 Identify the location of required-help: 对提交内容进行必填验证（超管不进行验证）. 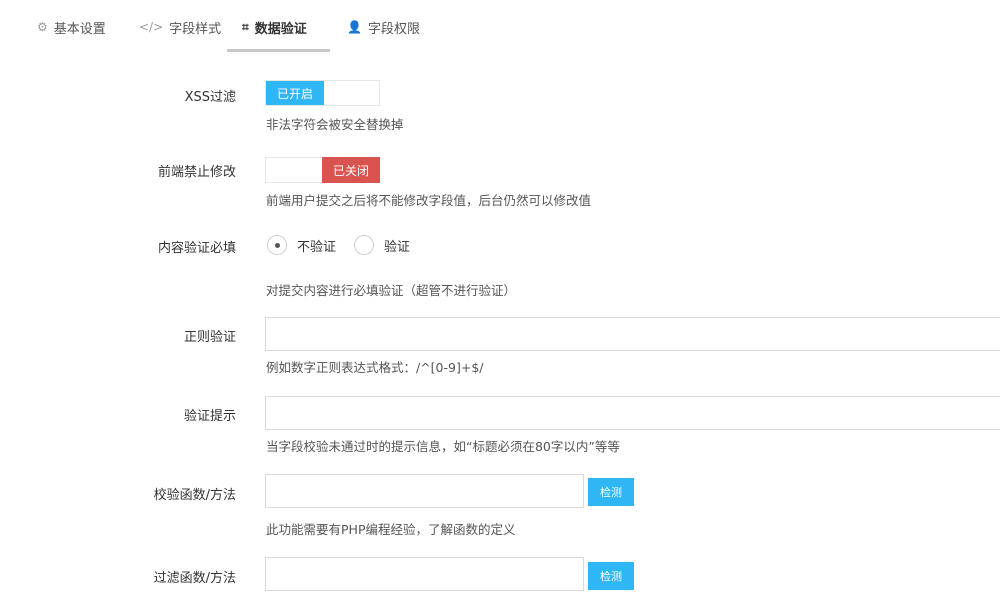
(391, 290).